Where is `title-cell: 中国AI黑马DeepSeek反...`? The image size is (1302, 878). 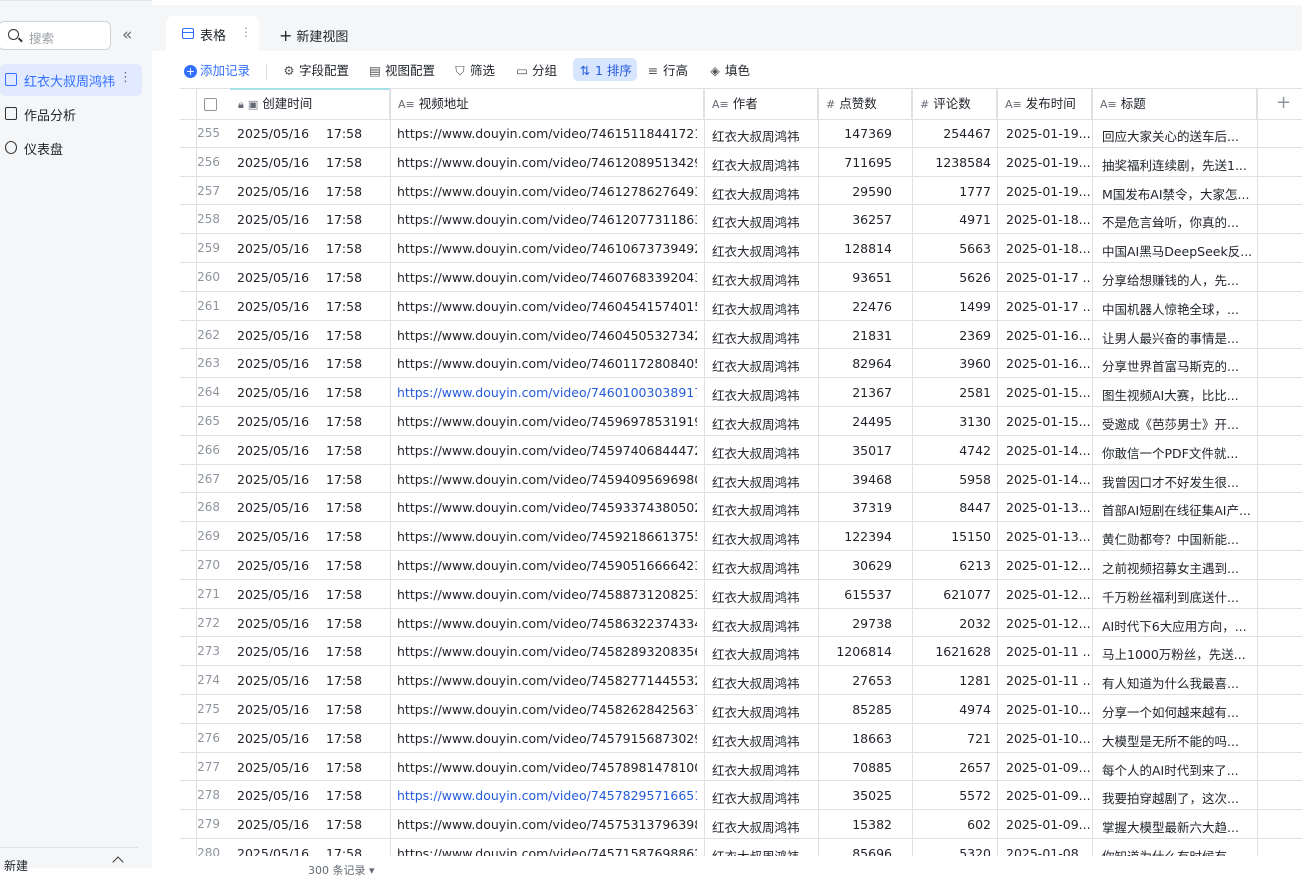
title-cell: 中国AI黑马DeepSeek反... is located at coordinates (1177, 250).